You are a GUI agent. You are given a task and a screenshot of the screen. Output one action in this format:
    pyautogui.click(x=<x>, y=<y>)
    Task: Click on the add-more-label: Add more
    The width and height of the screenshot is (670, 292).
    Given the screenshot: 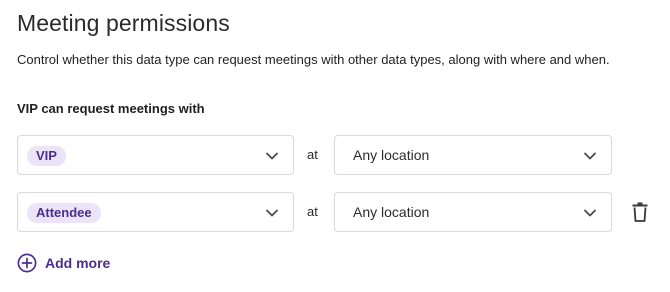 What is the action you would take?
    pyautogui.click(x=78, y=263)
    